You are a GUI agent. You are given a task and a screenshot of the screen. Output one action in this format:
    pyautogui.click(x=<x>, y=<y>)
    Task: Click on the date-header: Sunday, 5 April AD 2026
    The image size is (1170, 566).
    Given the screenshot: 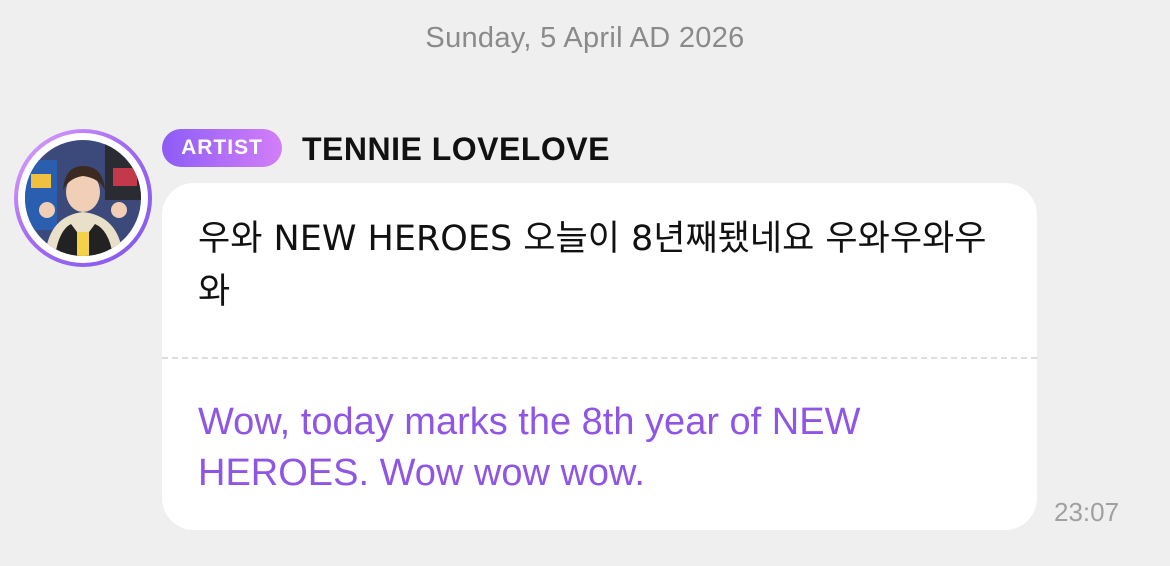 What is the action you would take?
    pyautogui.click(x=585, y=38)
    